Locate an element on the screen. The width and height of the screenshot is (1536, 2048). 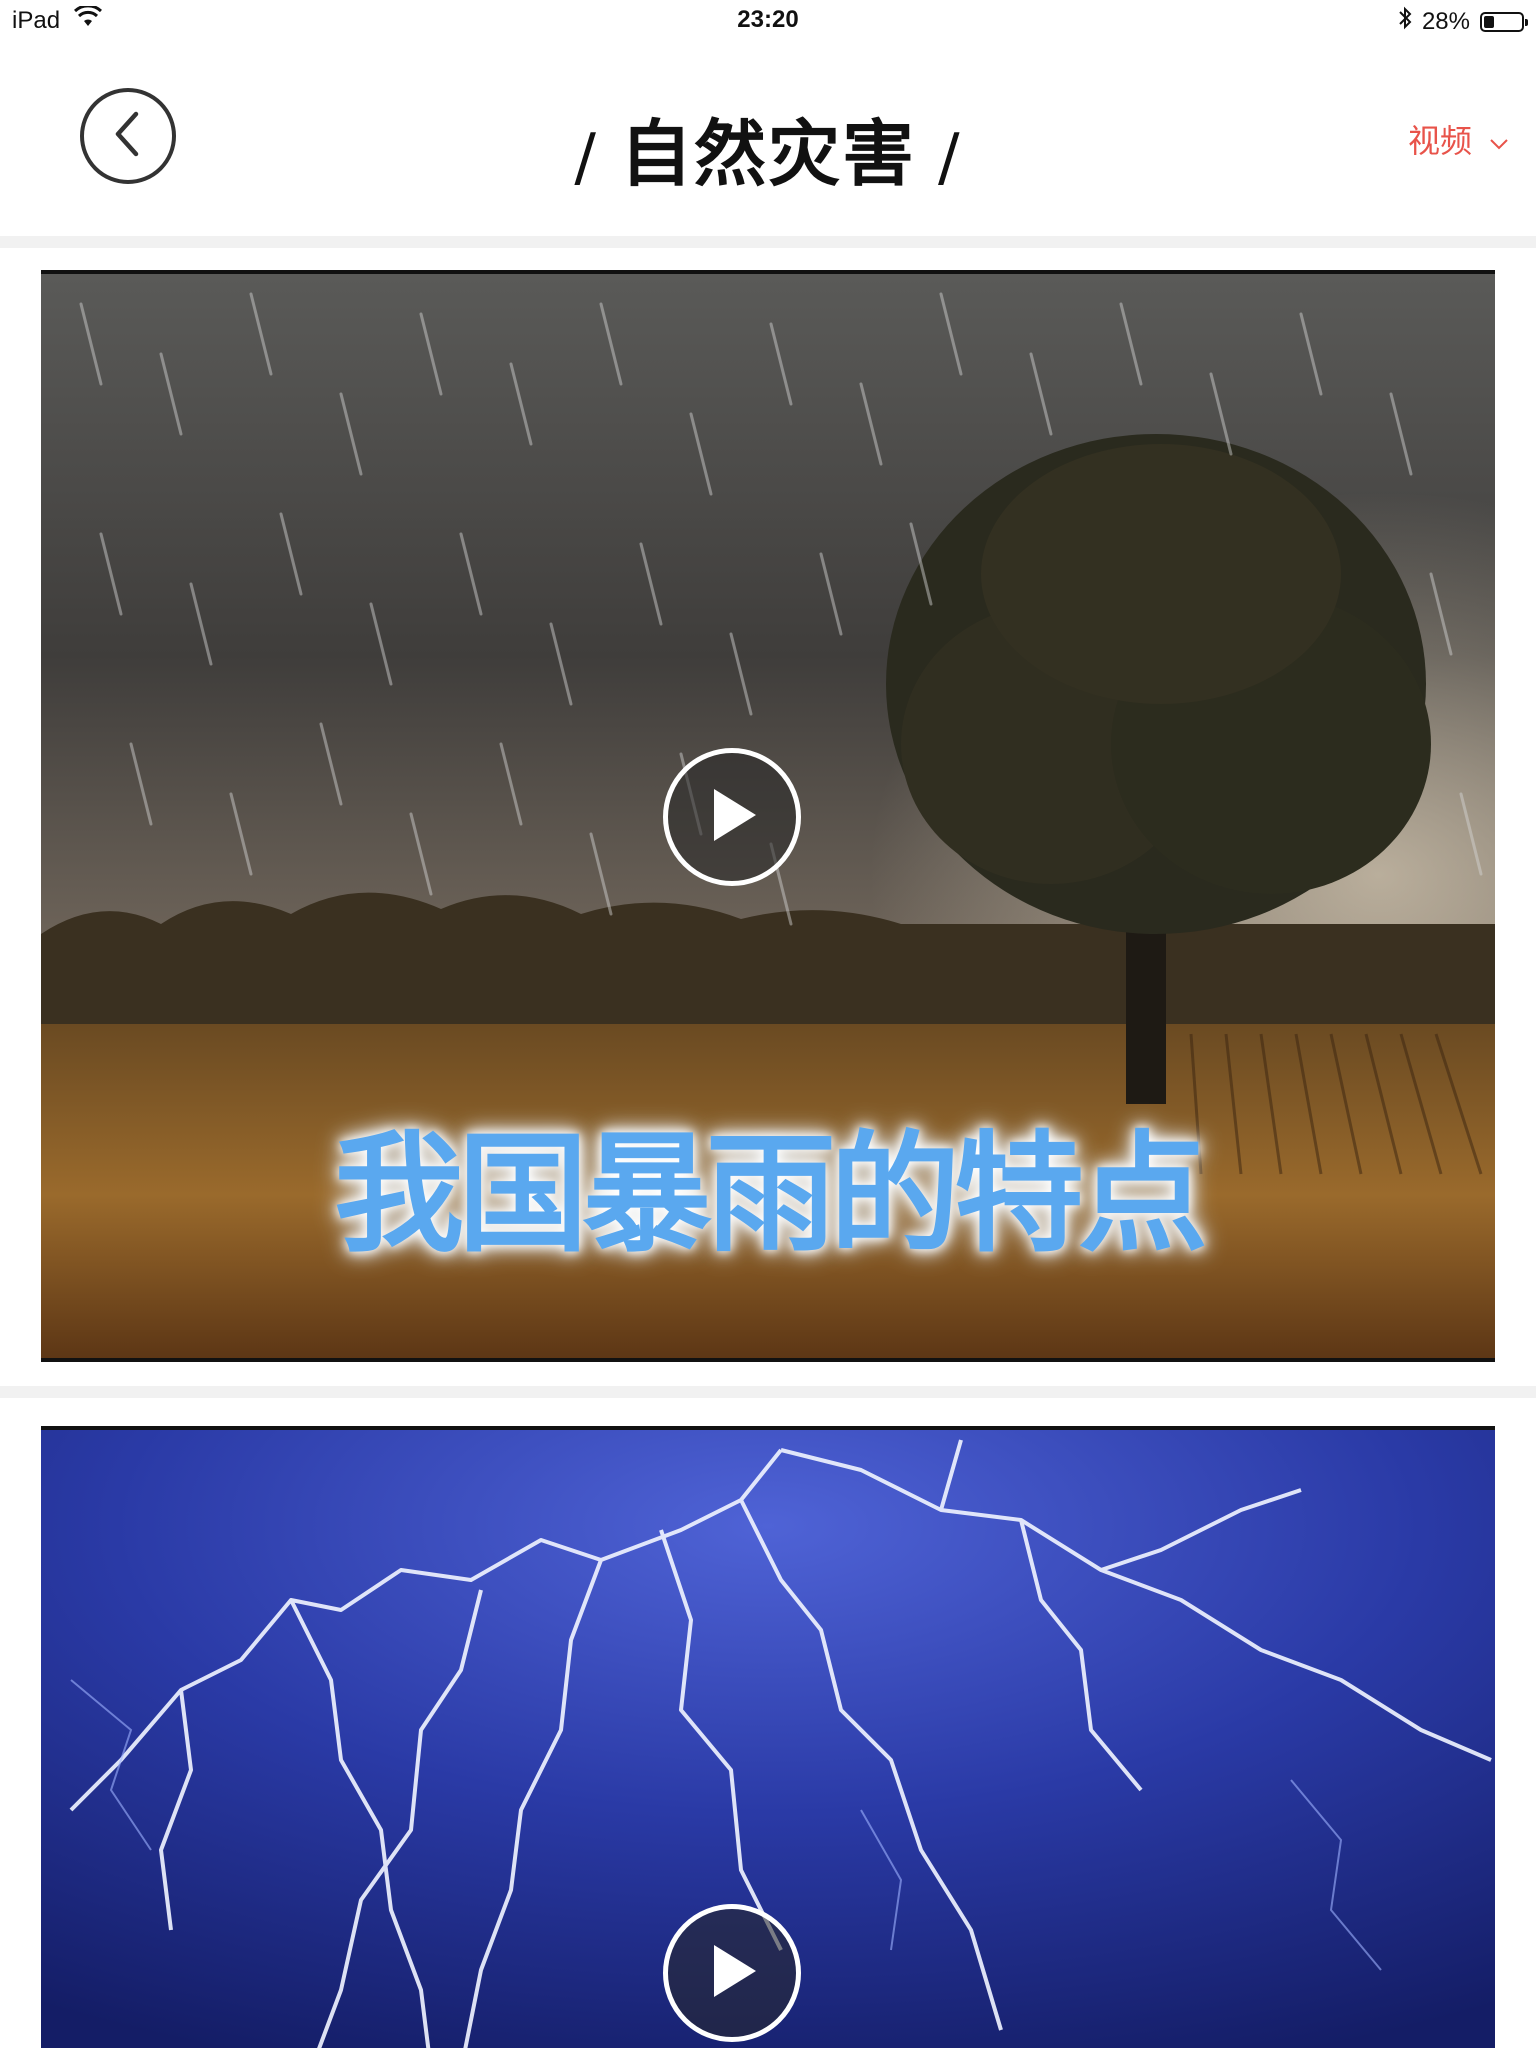
page-title: / 自然灾害 / is located at coordinates (768, 147).